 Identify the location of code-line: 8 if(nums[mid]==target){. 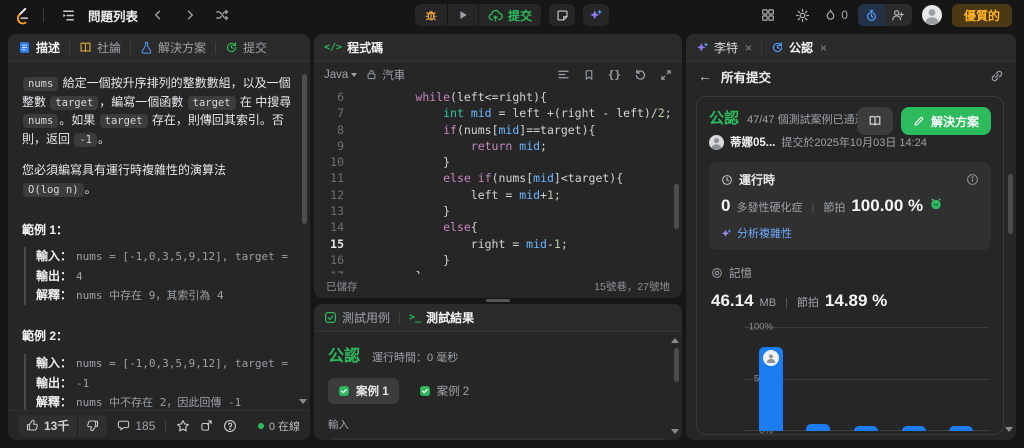
(498, 130).